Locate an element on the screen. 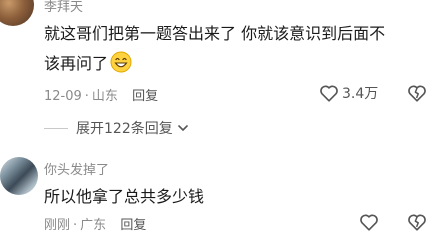 This screenshot has width=436, height=245. like-count: 3.4万 is located at coordinates (360, 94).